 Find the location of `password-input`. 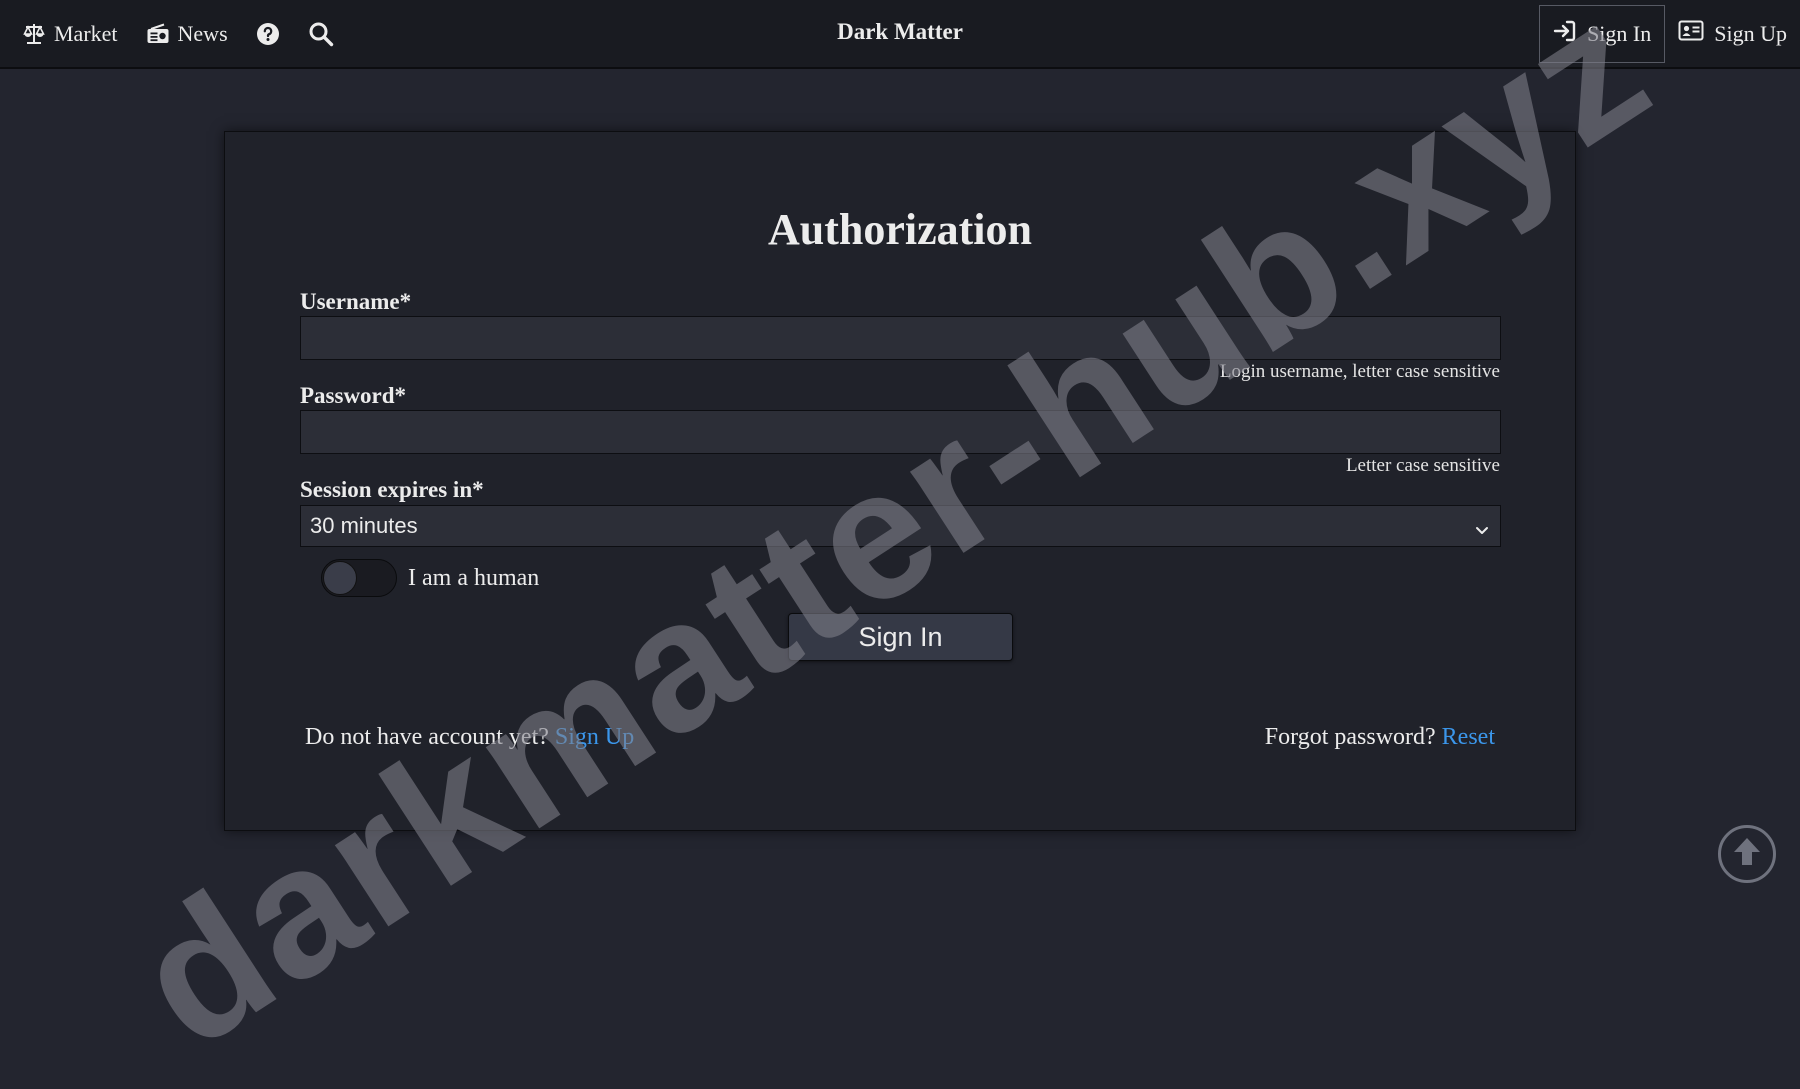

password-input is located at coordinates (900, 432).